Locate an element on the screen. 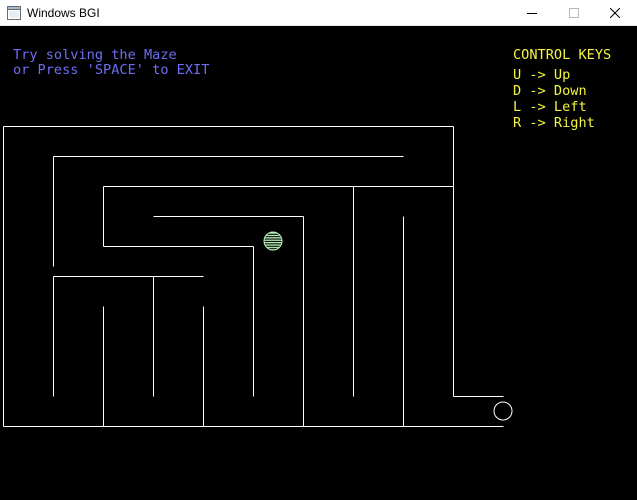 Image resolution: width=637 pixels, height=500 pixels. minimize-button is located at coordinates (532, 13).